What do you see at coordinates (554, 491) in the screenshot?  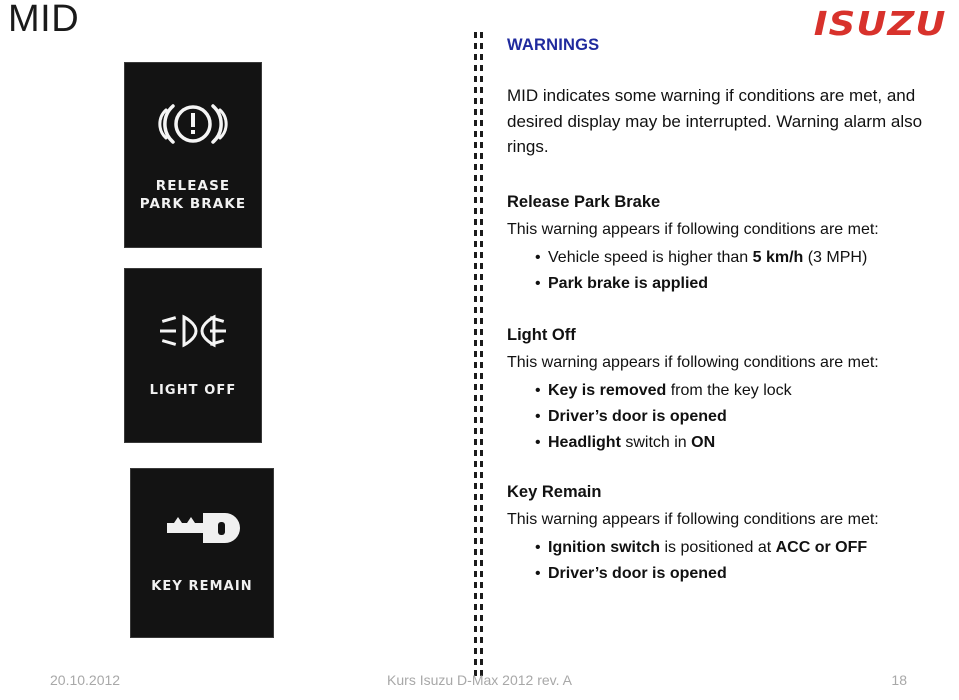 I see `warning-heading: Key Remain` at bounding box center [554, 491].